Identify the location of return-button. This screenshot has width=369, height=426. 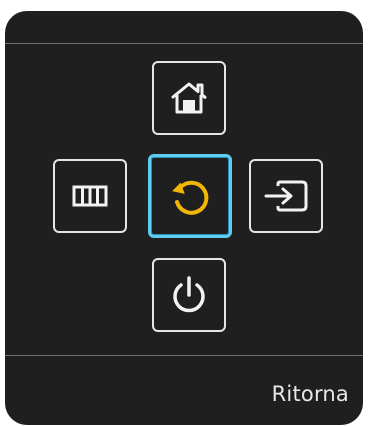
(190, 196).